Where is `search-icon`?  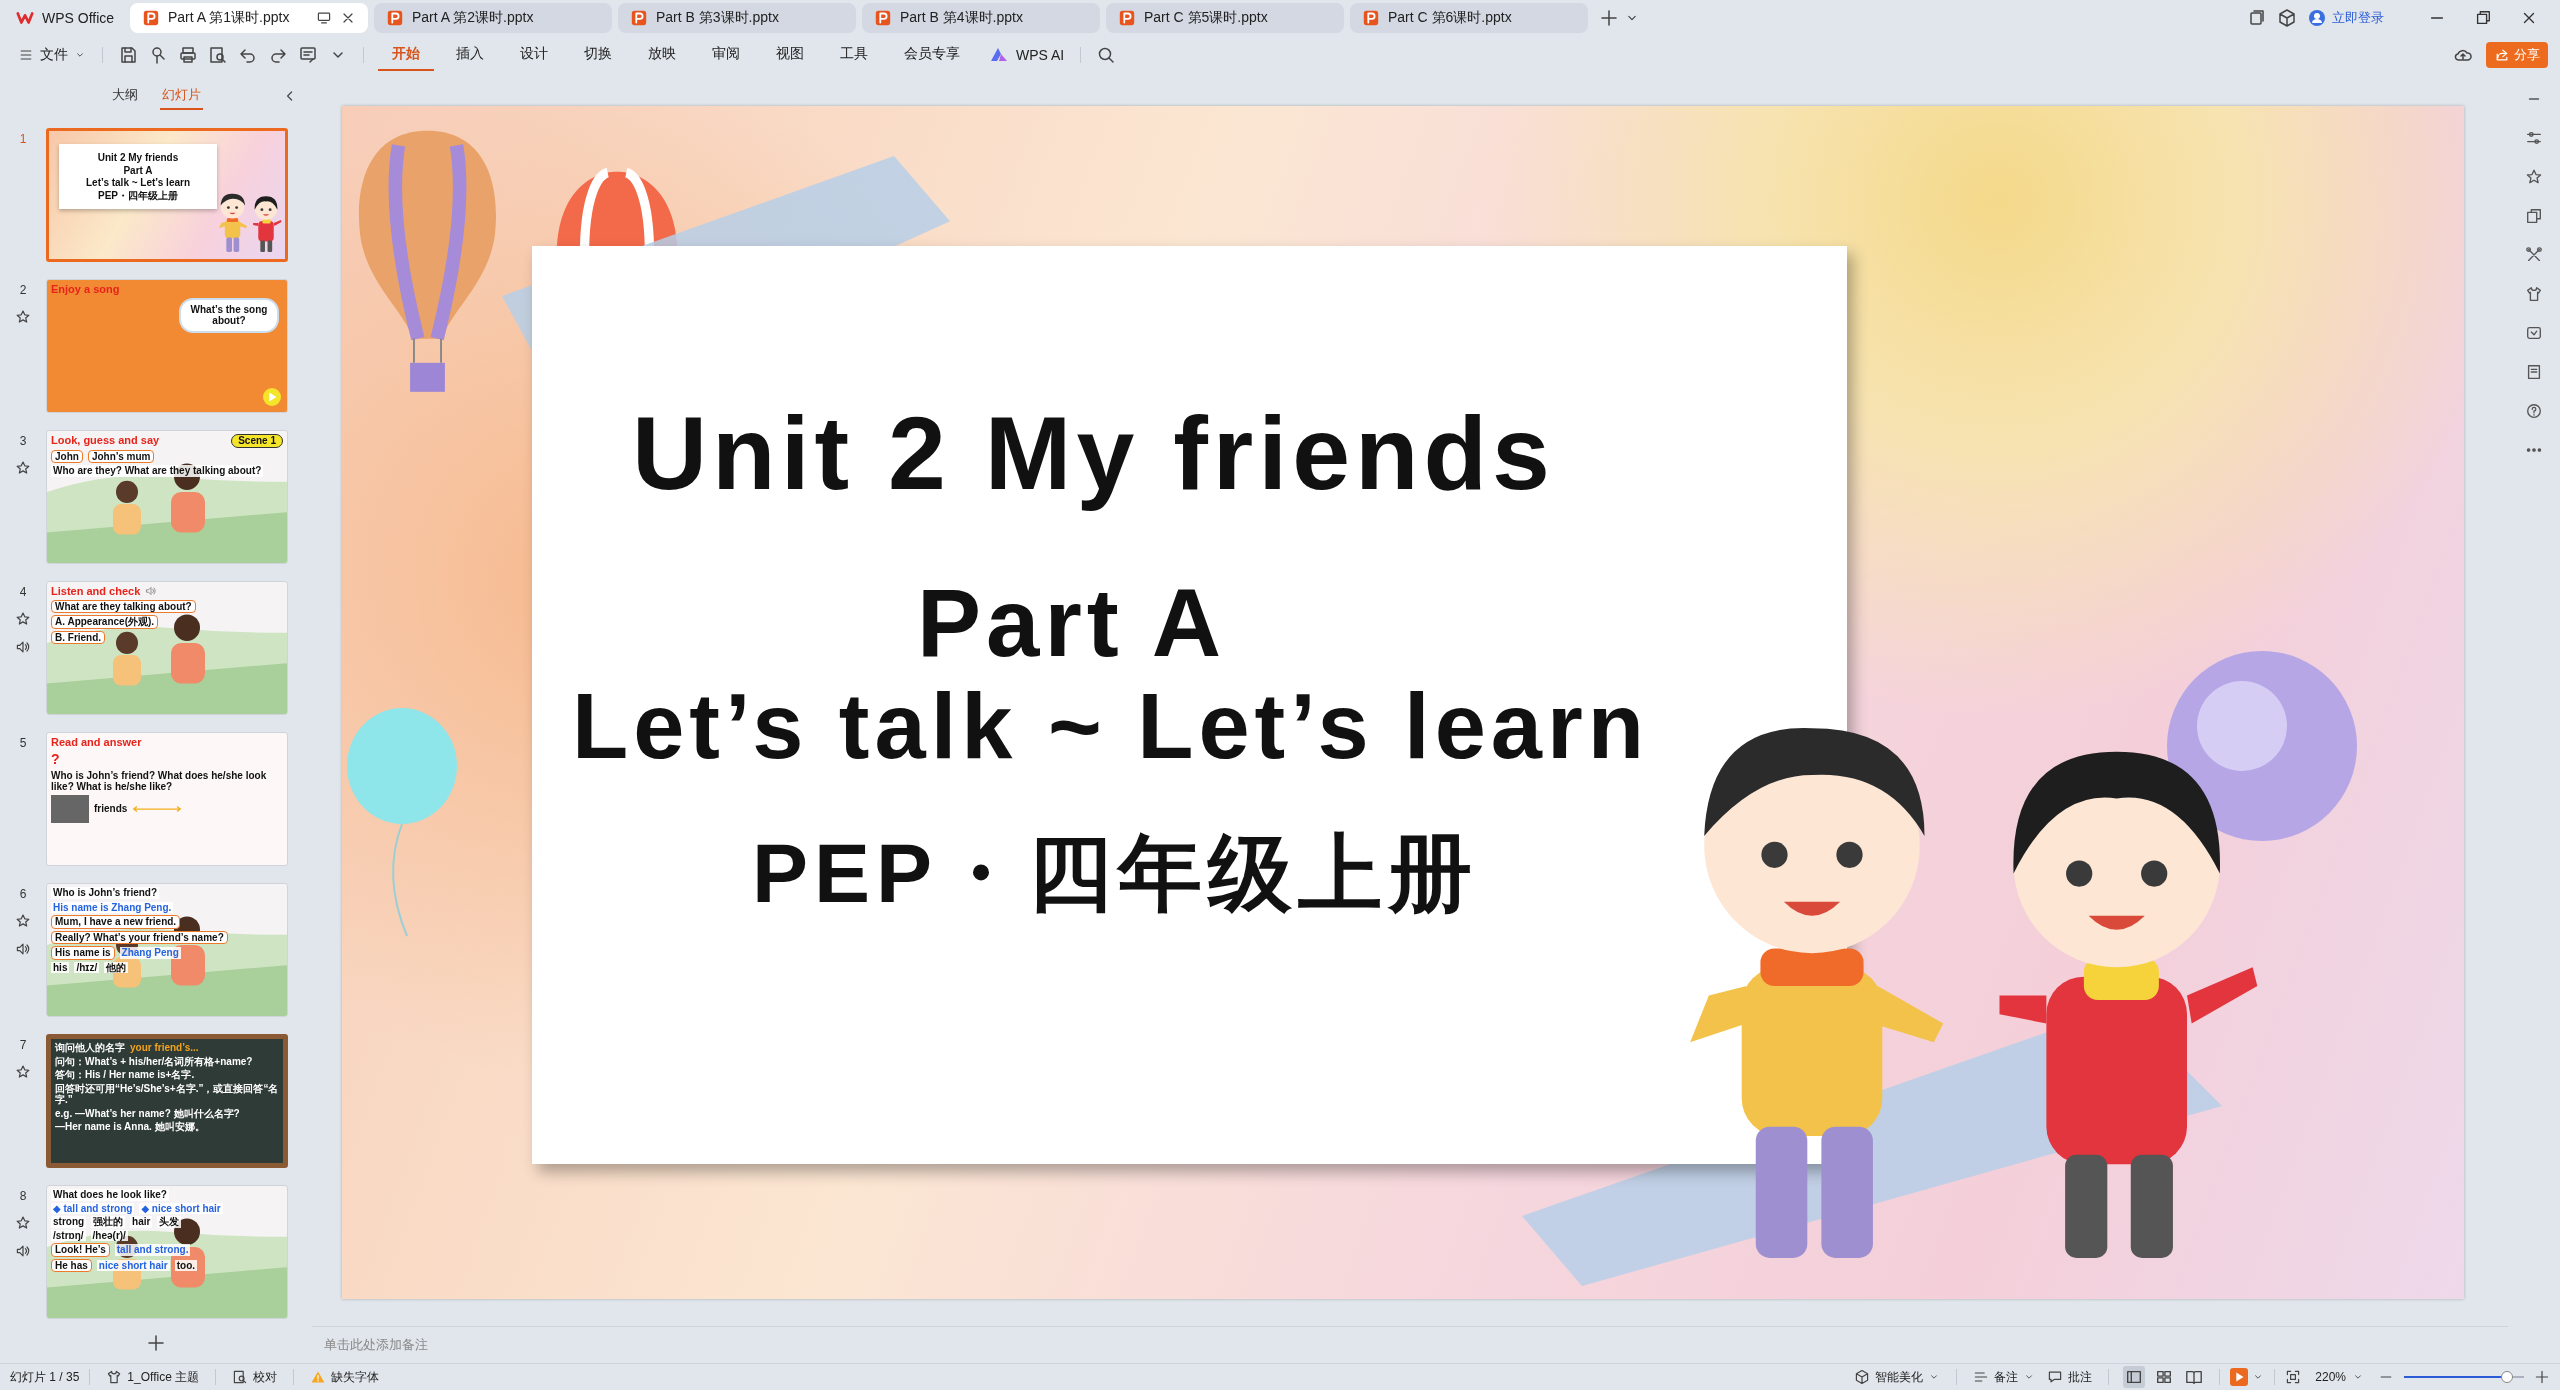 search-icon is located at coordinates (1106, 55).